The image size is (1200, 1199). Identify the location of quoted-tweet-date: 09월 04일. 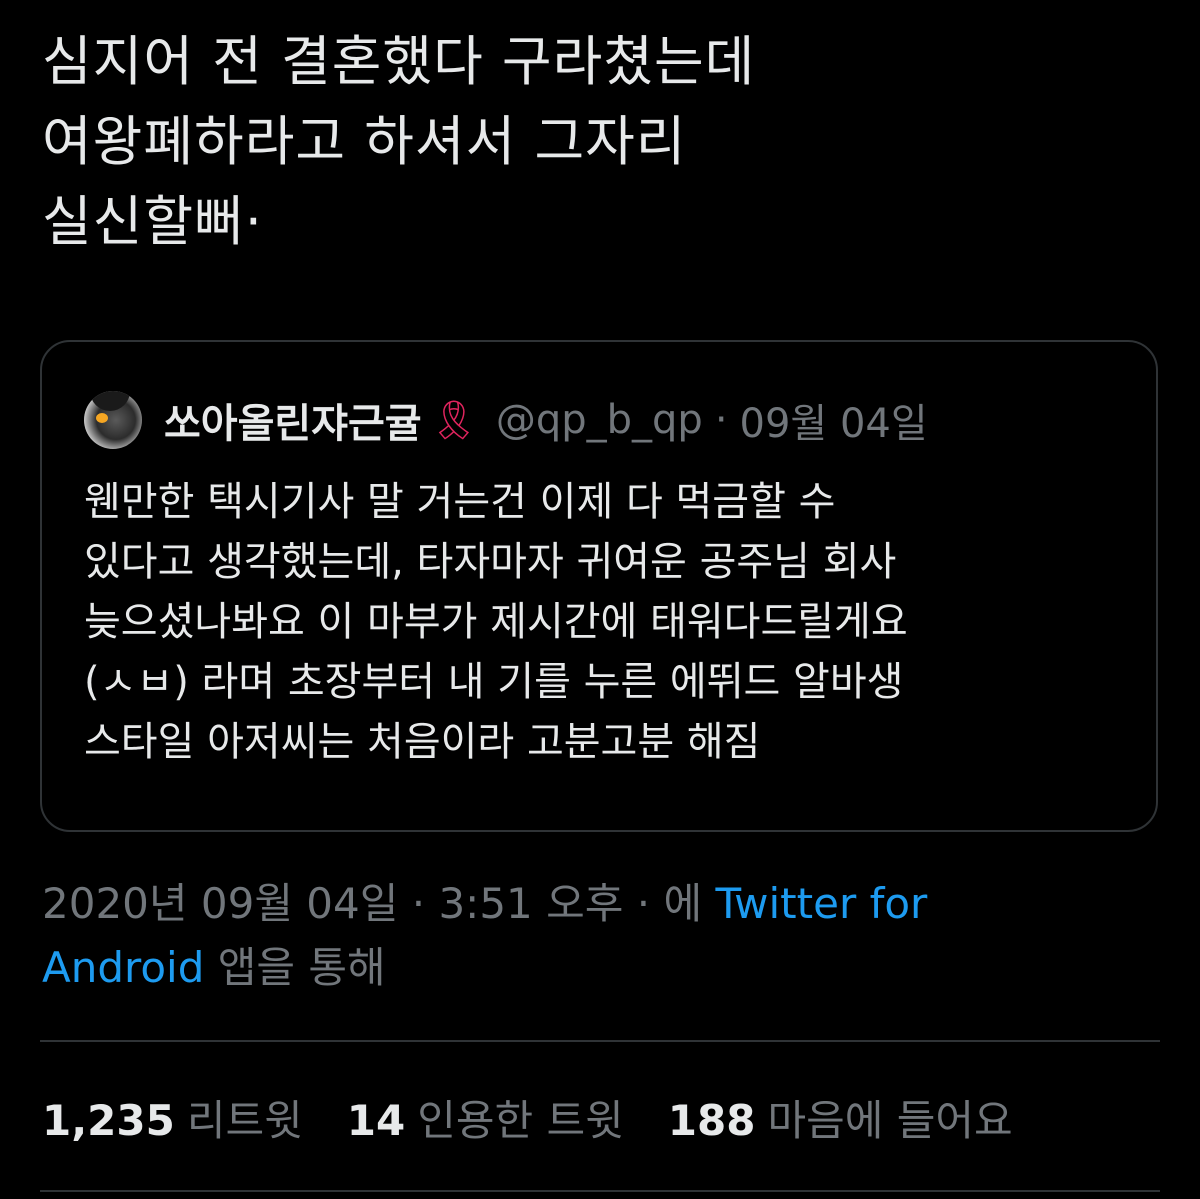
(834, 420).